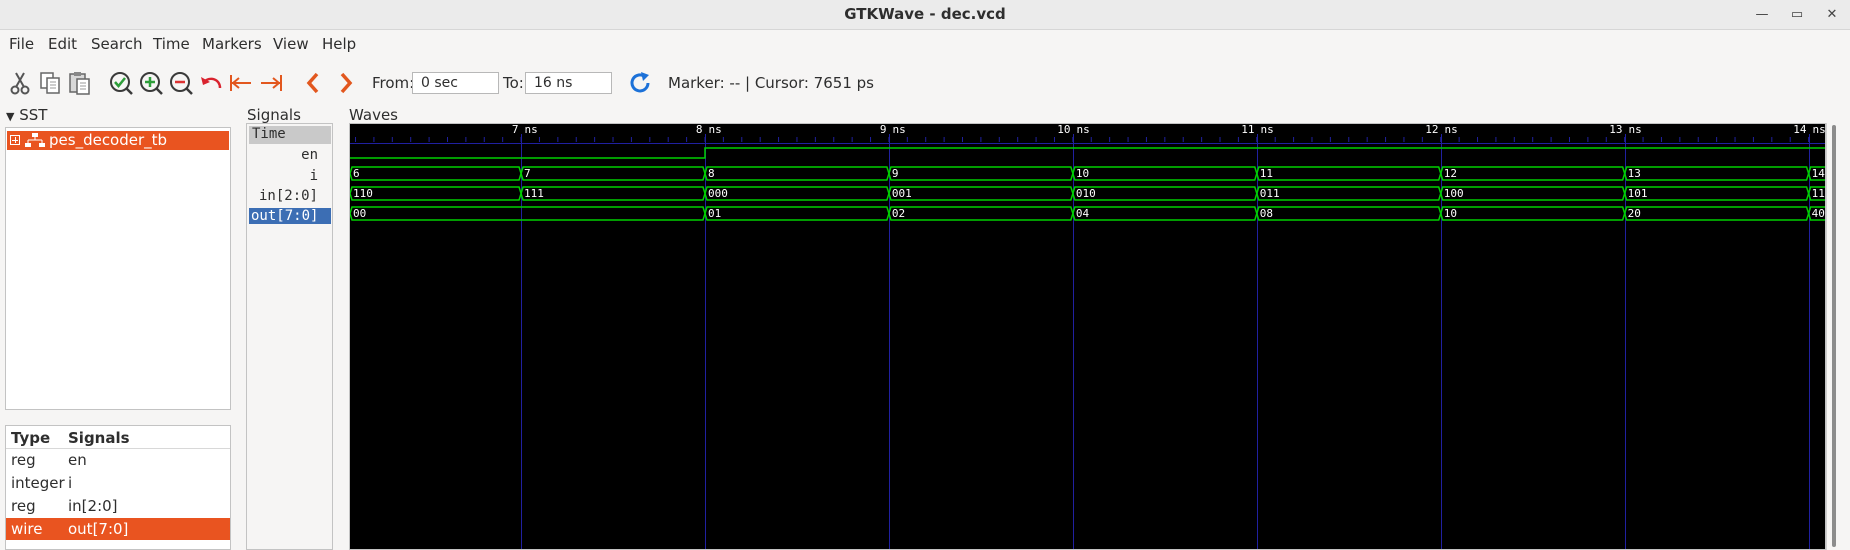 Image resolution: width=1850 pixels, height=550 pixels. I want to click on bus-value-label: 01, so click(714, 213).